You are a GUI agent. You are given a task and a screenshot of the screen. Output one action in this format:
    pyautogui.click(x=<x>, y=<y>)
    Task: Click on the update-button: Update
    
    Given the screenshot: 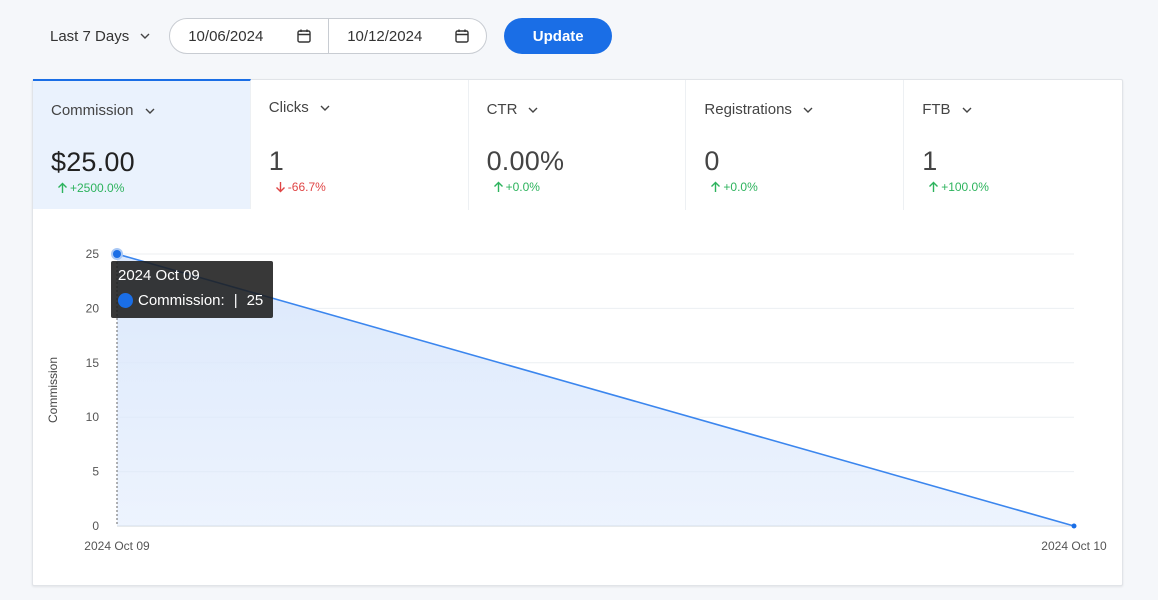 What is the action you would take?
    pyautogui.click(x=558, y=36)
    